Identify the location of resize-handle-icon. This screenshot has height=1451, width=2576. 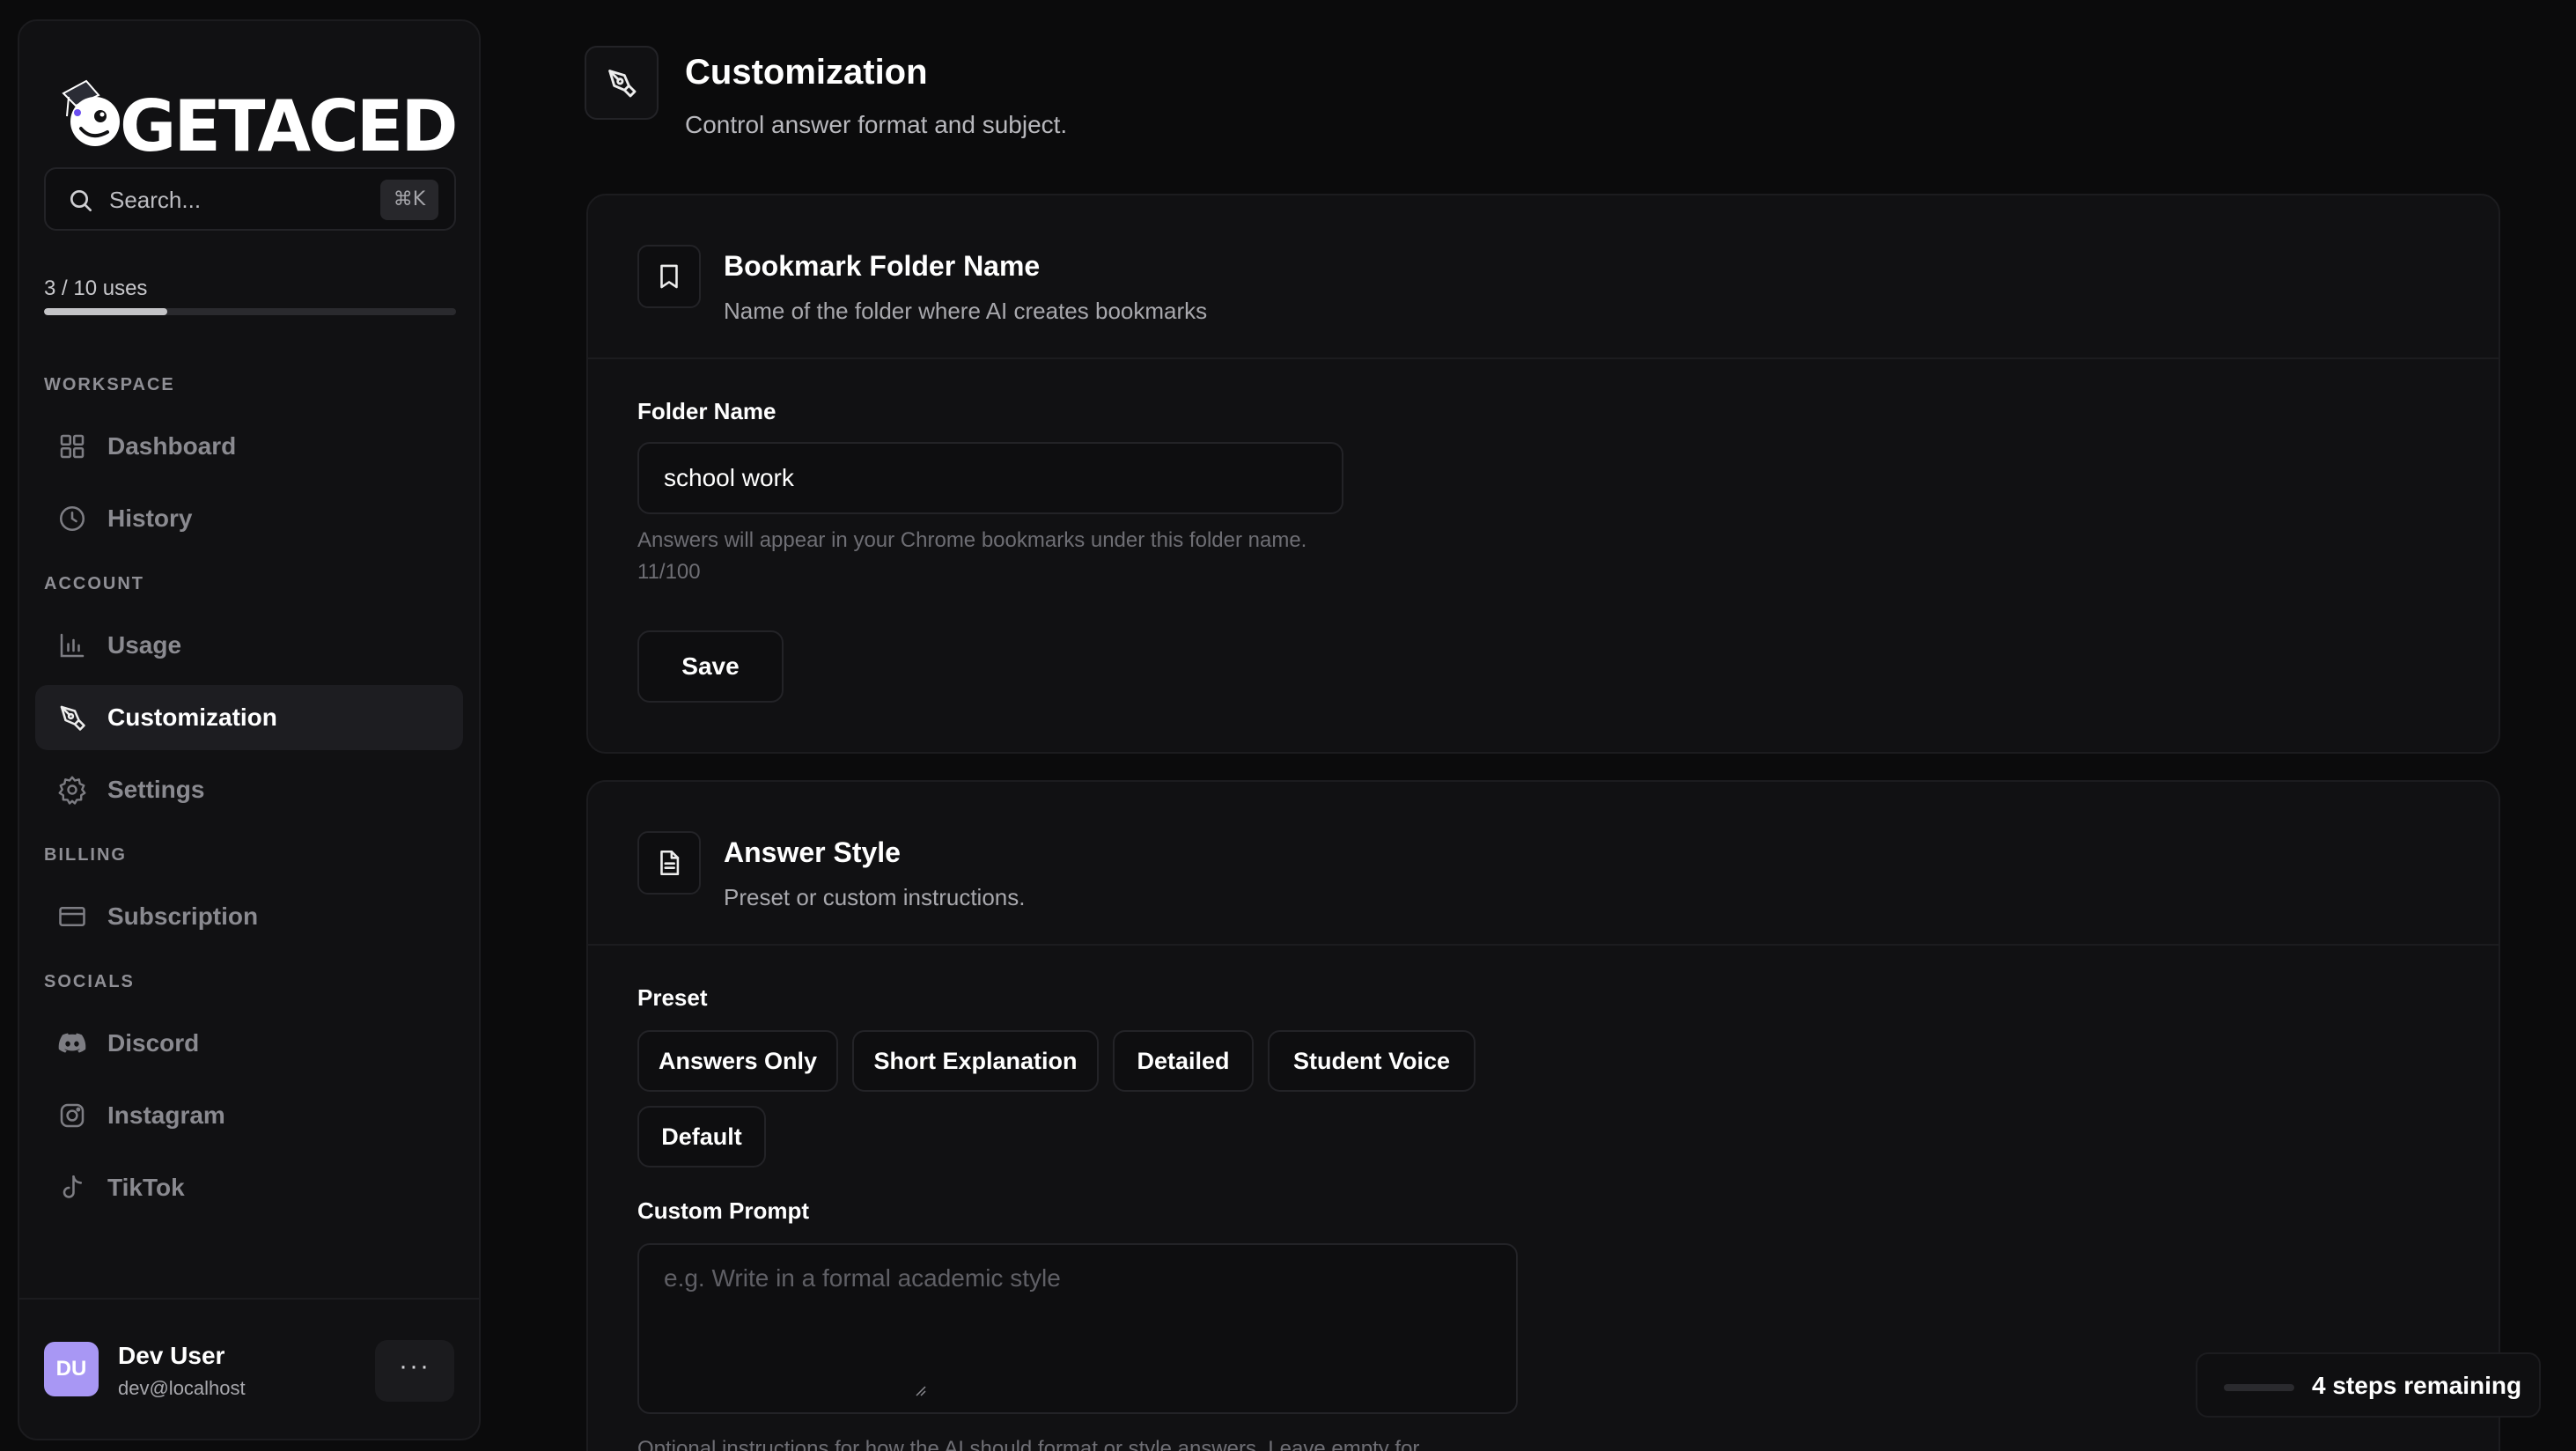
(920, 1390).